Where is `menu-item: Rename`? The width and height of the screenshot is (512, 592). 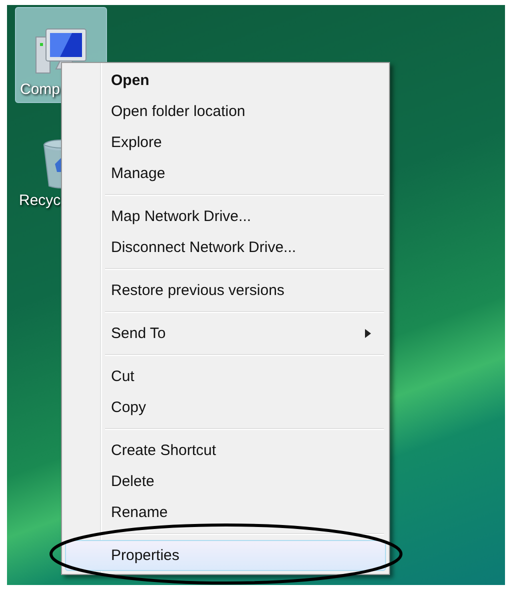 menu-item: Rename is located at coordinates (225, 512).